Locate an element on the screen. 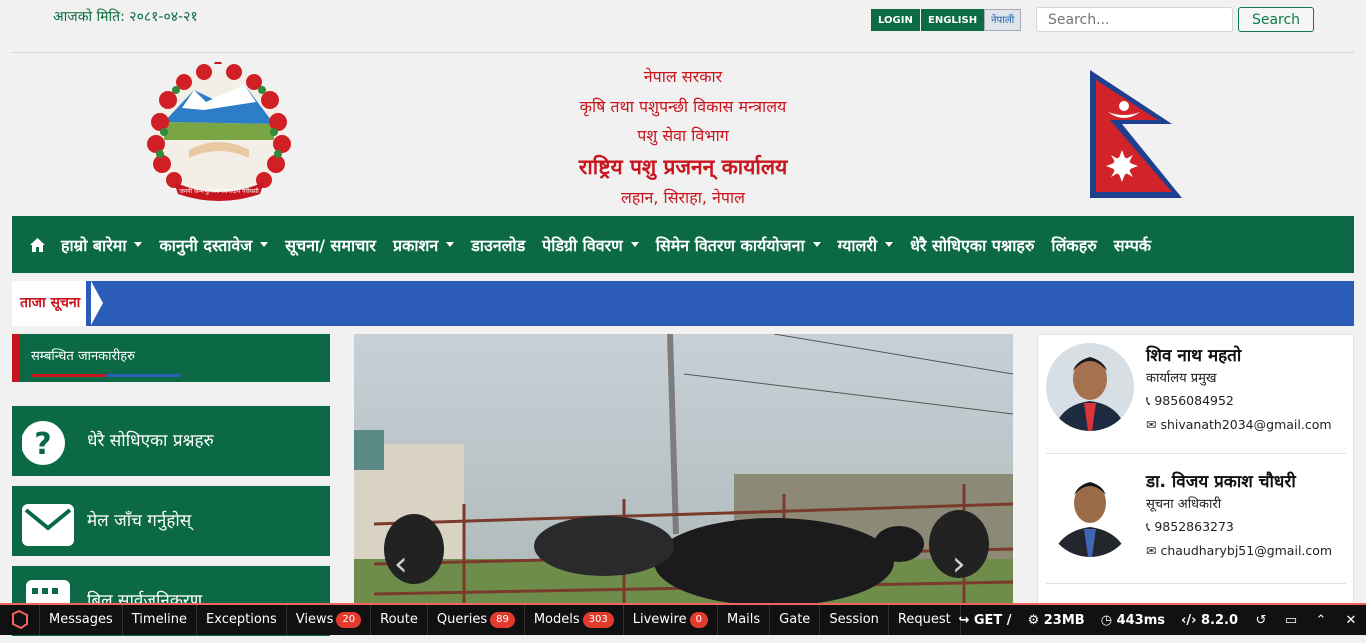  debugbar-tab-label: Gate is located at coordinates (795, 619).